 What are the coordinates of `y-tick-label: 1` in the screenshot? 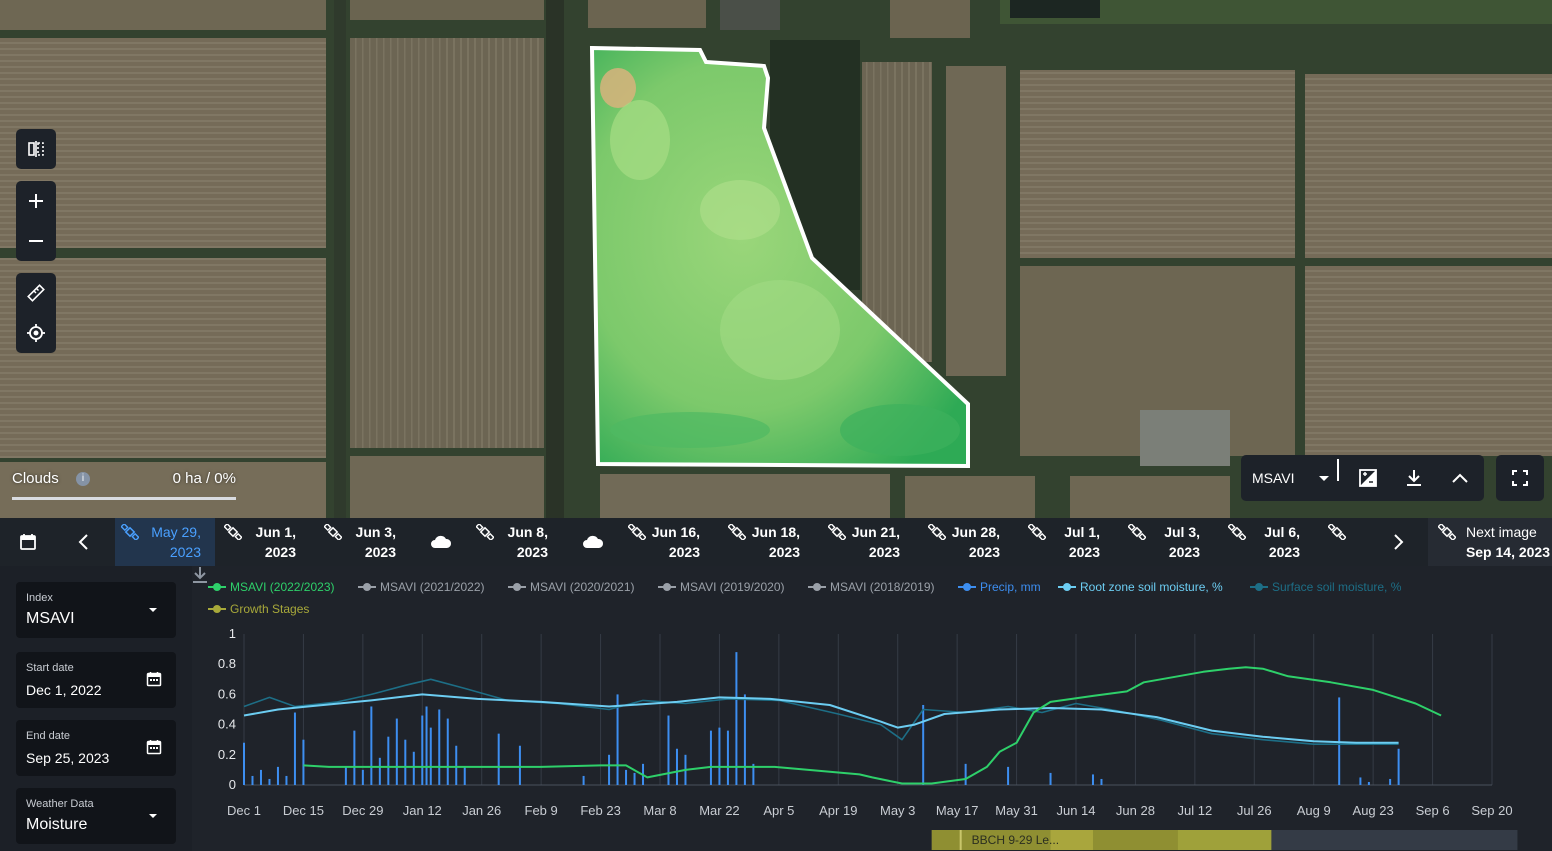 It's located at (232, 633).